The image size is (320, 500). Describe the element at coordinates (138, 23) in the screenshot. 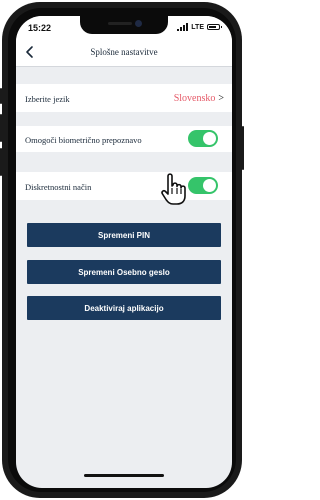

I see `front-camera` at that location.